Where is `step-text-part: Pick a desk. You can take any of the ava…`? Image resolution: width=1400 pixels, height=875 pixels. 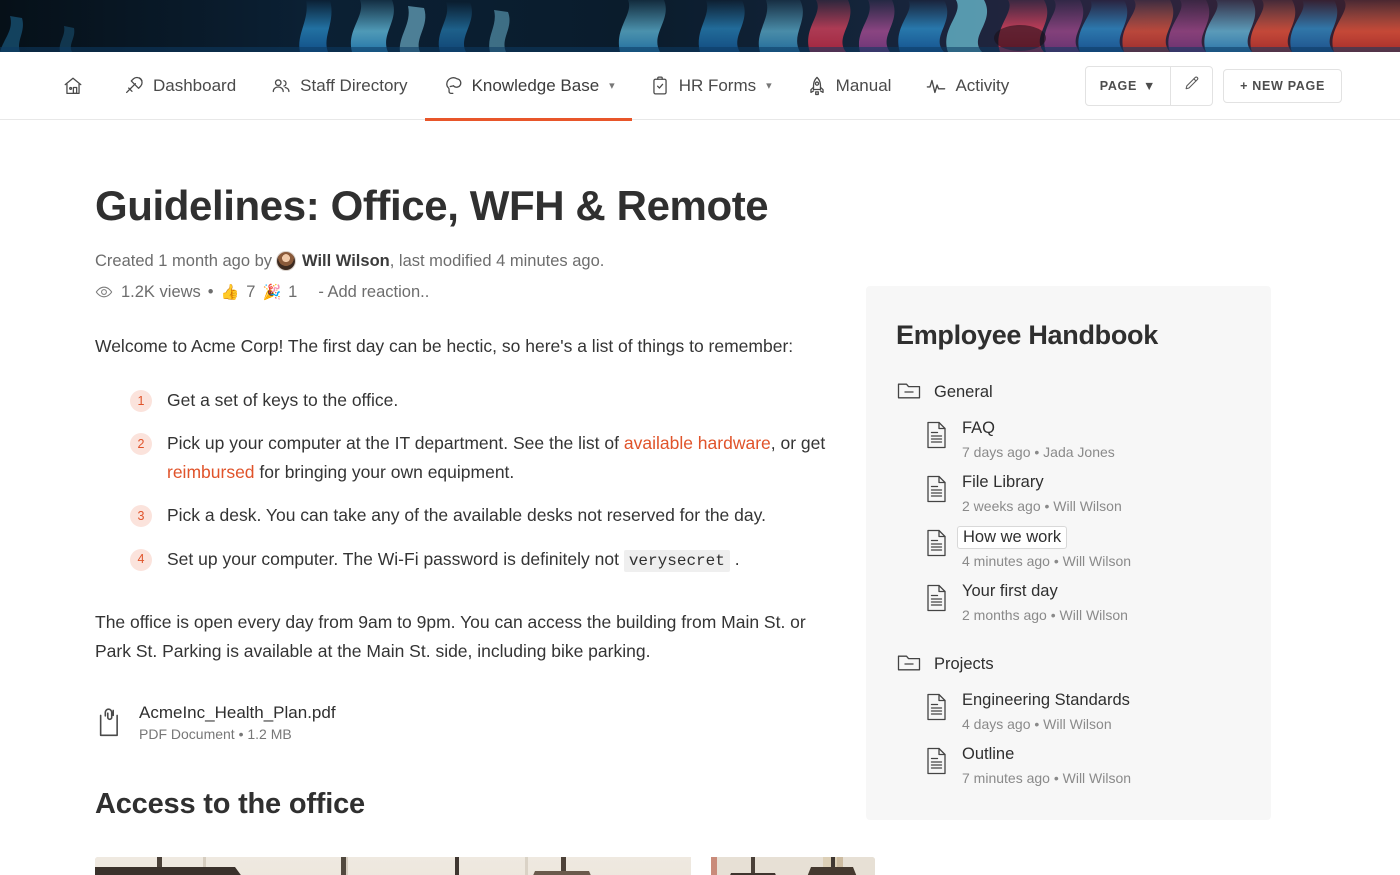
step-text-part: Pick a desk. You can take any of the ava… is located at coordinates (466, 515).